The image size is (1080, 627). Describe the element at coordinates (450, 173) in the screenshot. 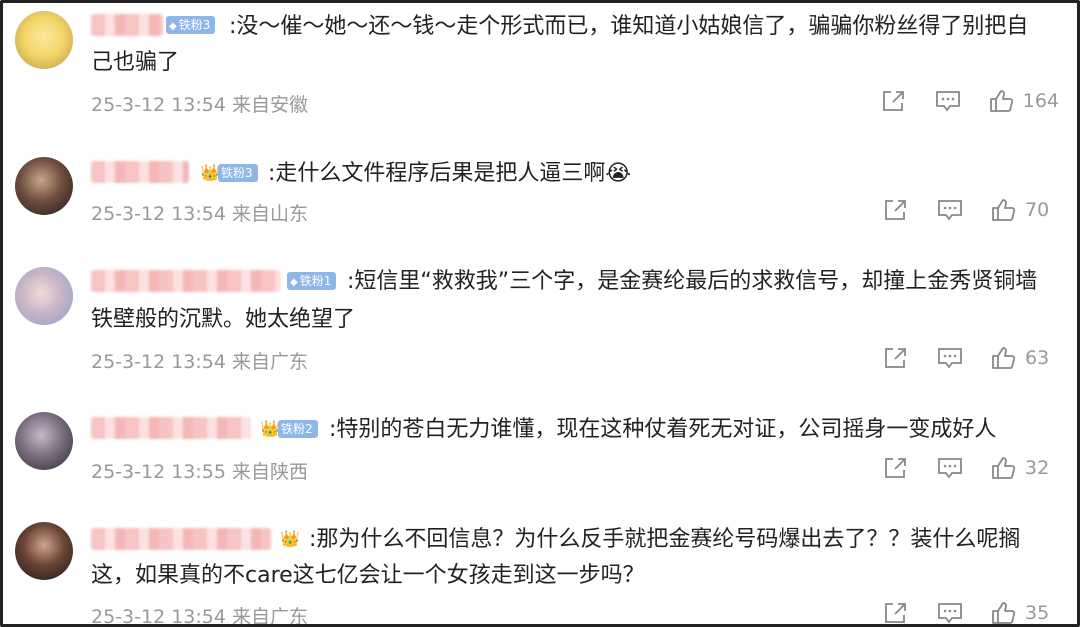

I see `comment-text: :走什么文件程序后果是把人逼三啊😭` at that location.